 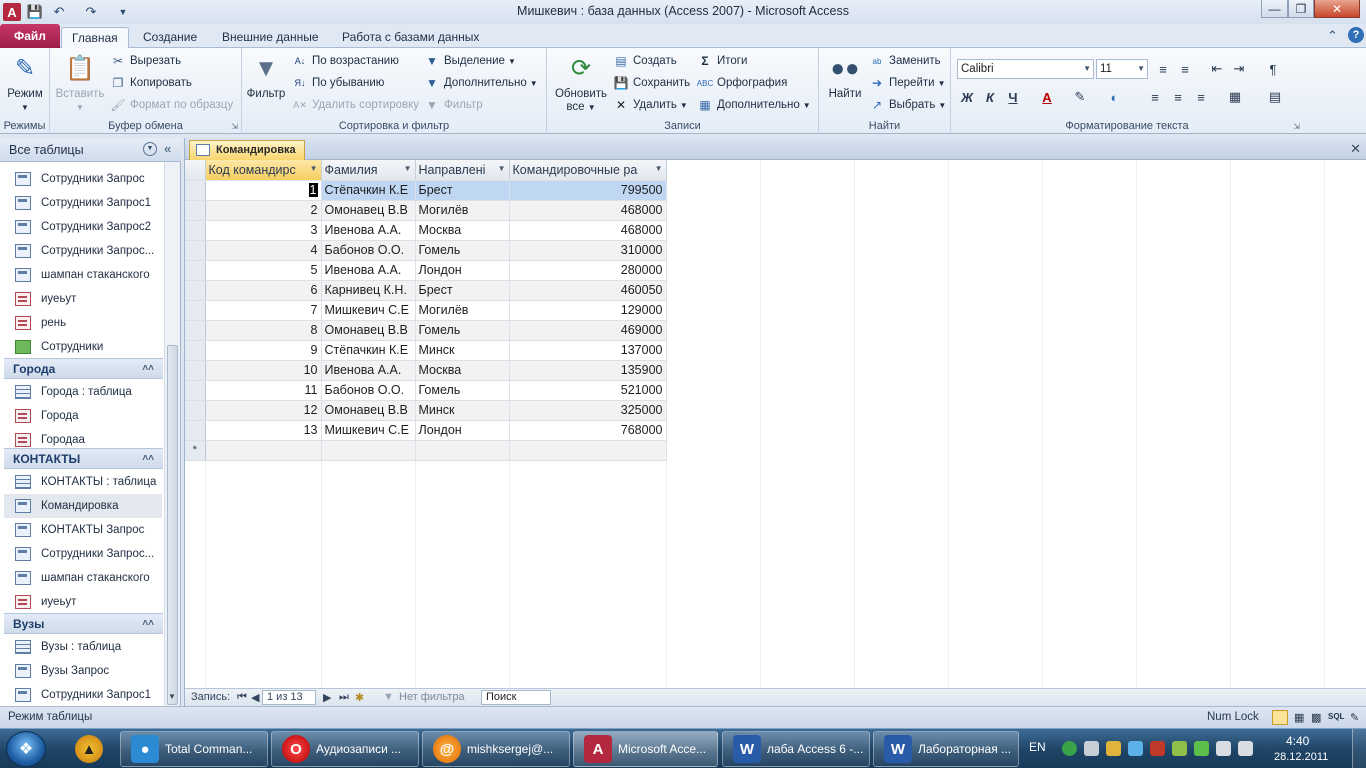 I want to click on view-button: ✎ Режим ▼, so click(x=25, y=83).